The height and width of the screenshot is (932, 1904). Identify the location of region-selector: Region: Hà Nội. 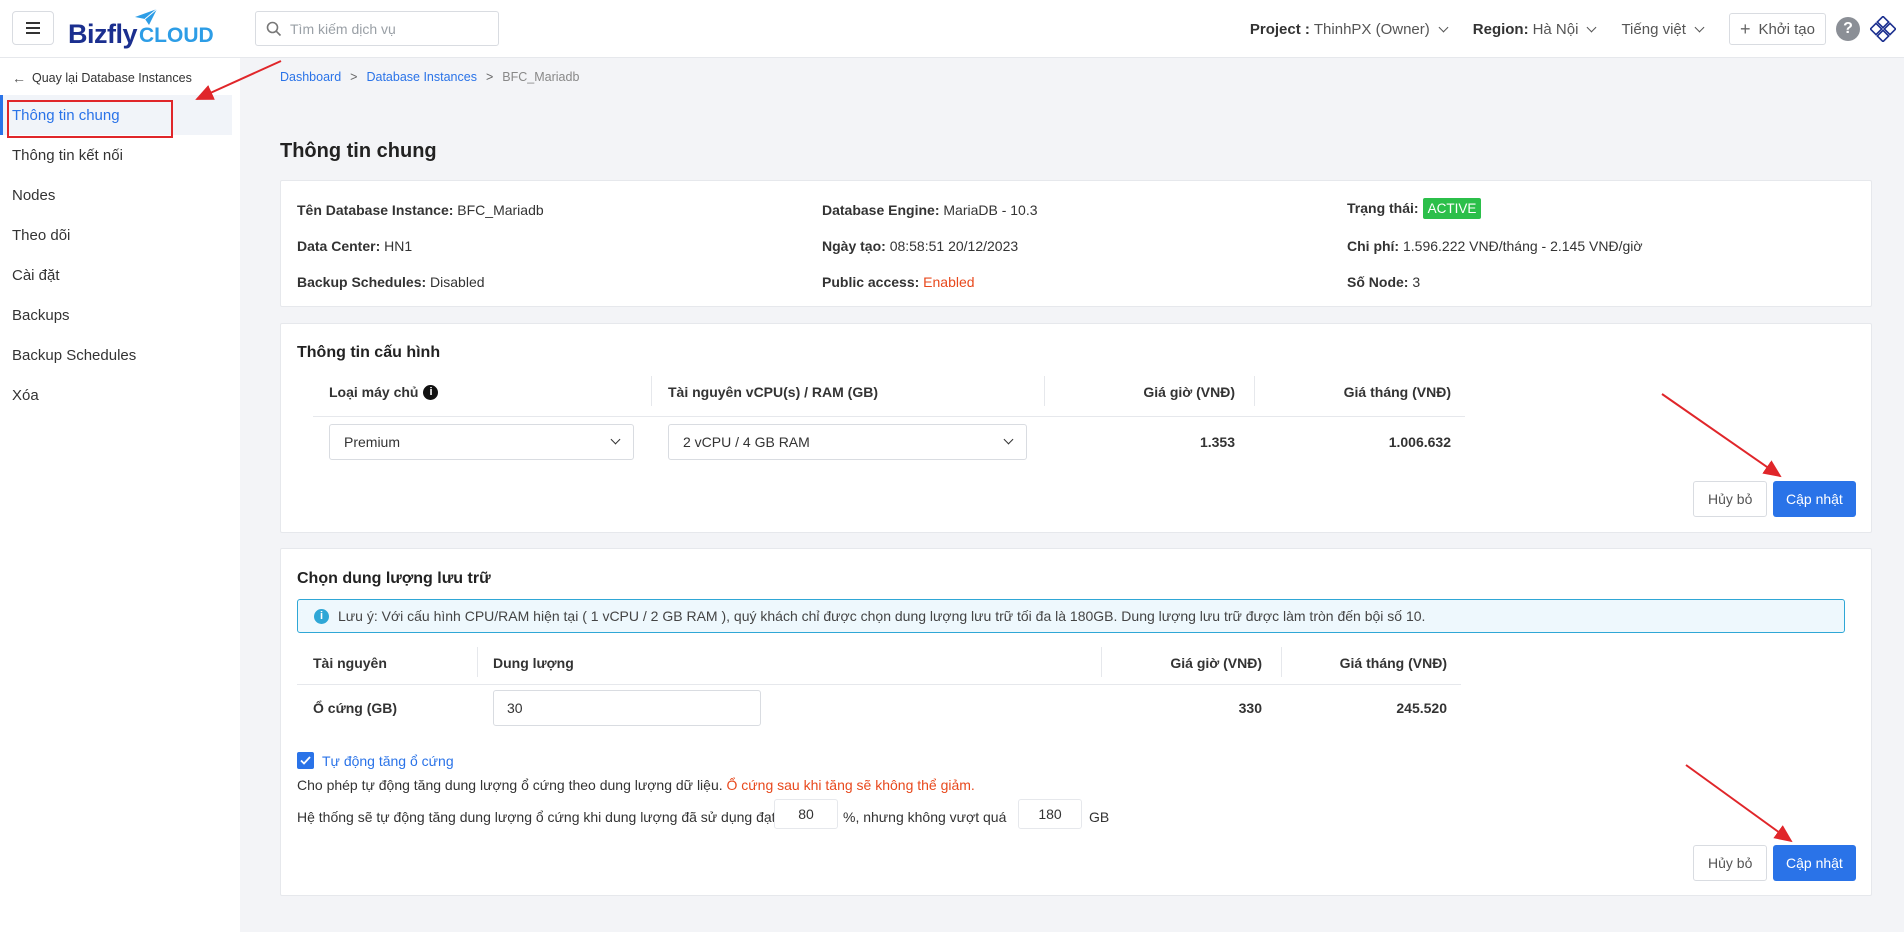
(1534, 29).